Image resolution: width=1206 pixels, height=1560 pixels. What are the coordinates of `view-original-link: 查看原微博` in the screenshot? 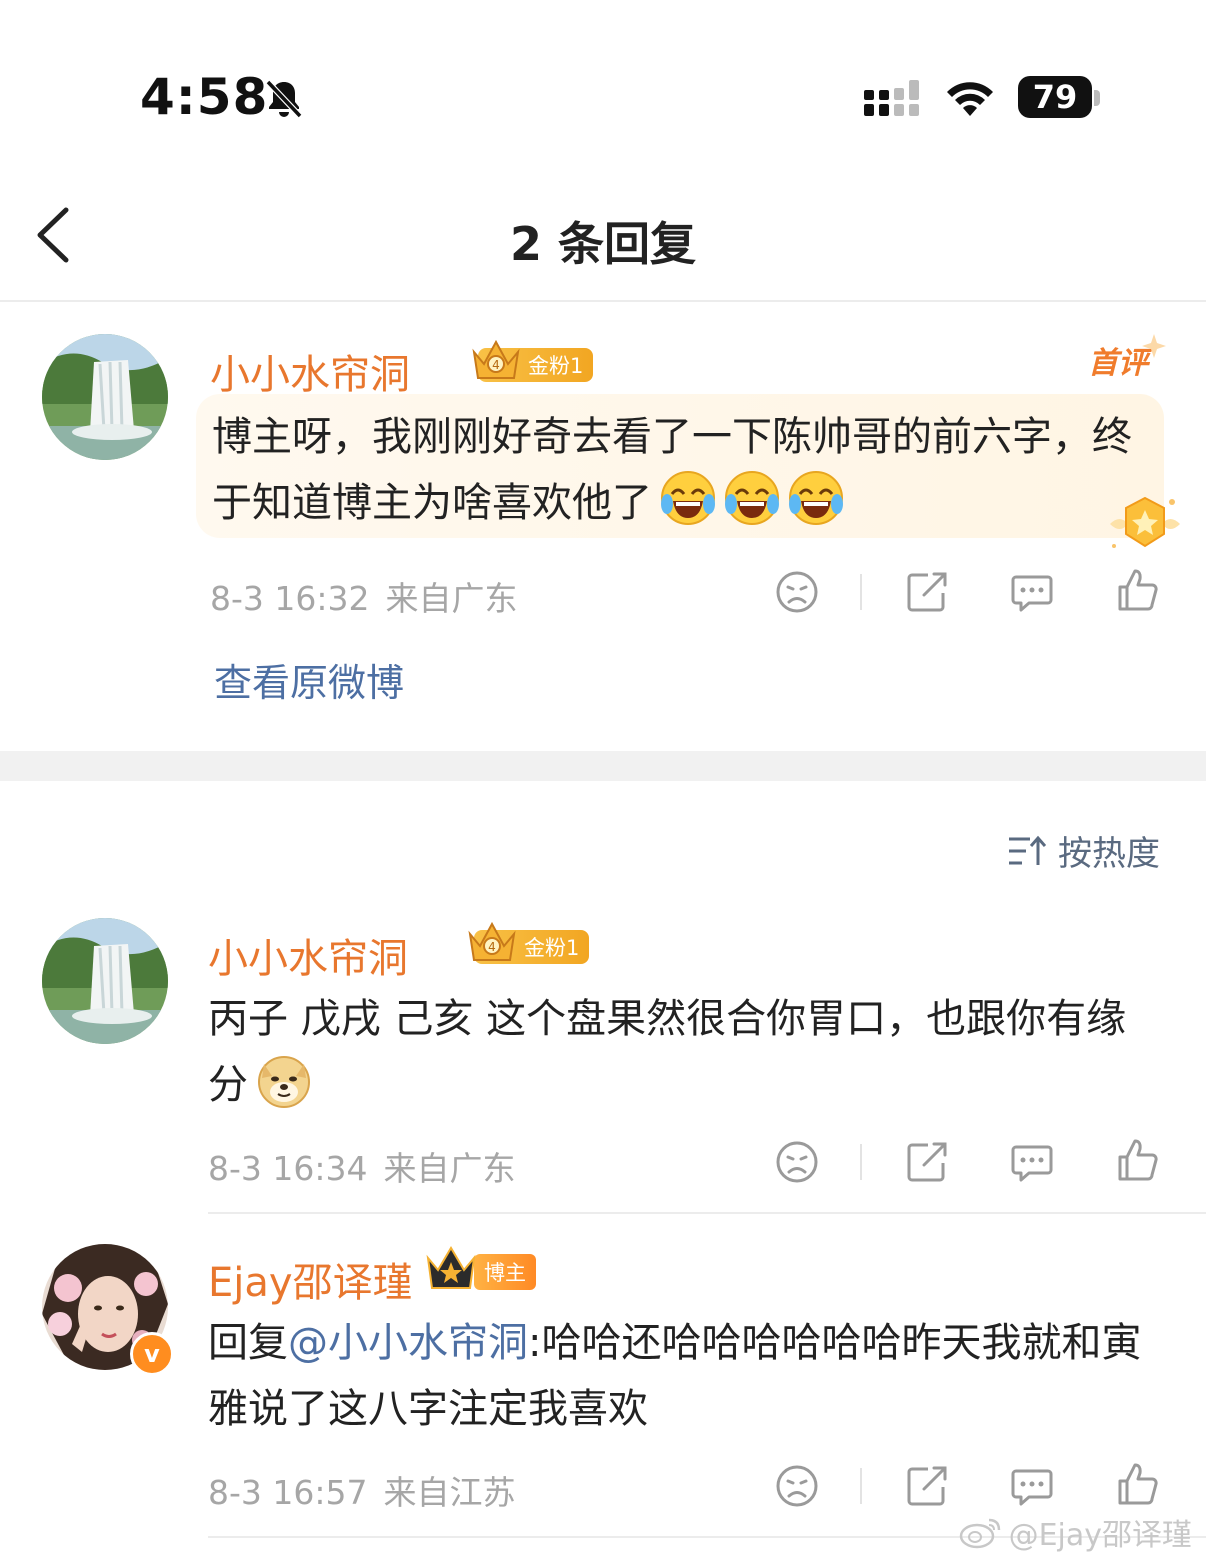 It's located at (309, 679).